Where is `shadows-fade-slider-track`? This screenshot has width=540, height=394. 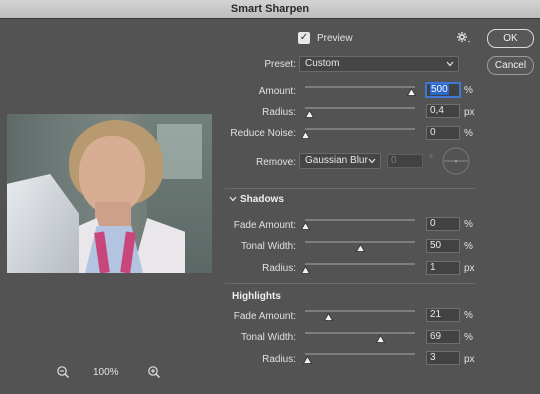 shadows-fade-slider-track is located at coordinates (360, 220).